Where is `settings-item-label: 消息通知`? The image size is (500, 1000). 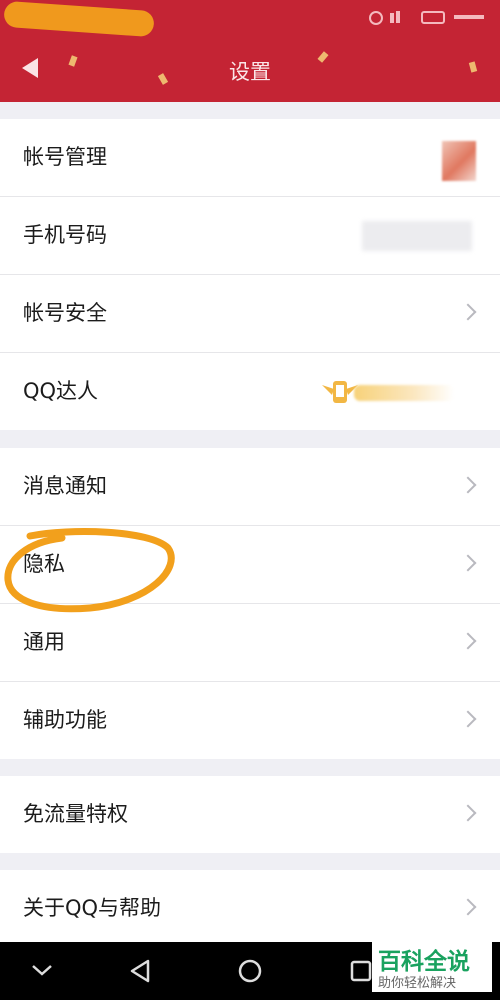
settings-item-label: 消息通知 is located at coordinates (65, 486).